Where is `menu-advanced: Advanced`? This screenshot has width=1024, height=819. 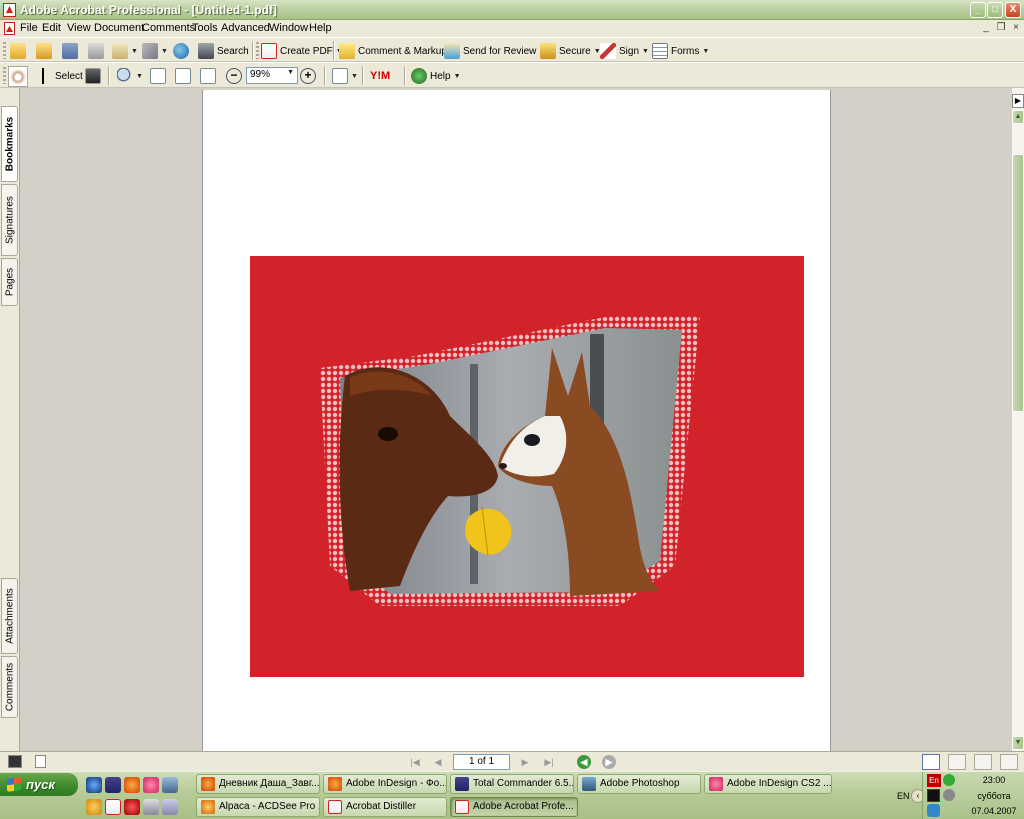 menu-advanced: Advanced is located at coordinates (245, 28).